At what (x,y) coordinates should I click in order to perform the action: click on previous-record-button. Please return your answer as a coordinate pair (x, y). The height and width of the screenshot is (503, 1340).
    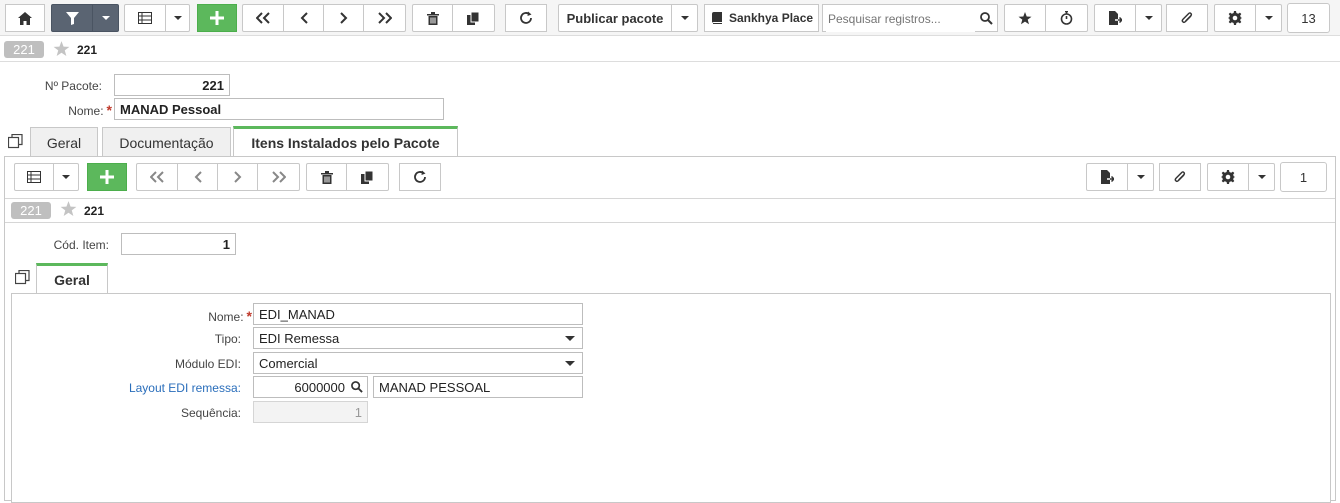
    Looking at the image, I should click on (304, 18).